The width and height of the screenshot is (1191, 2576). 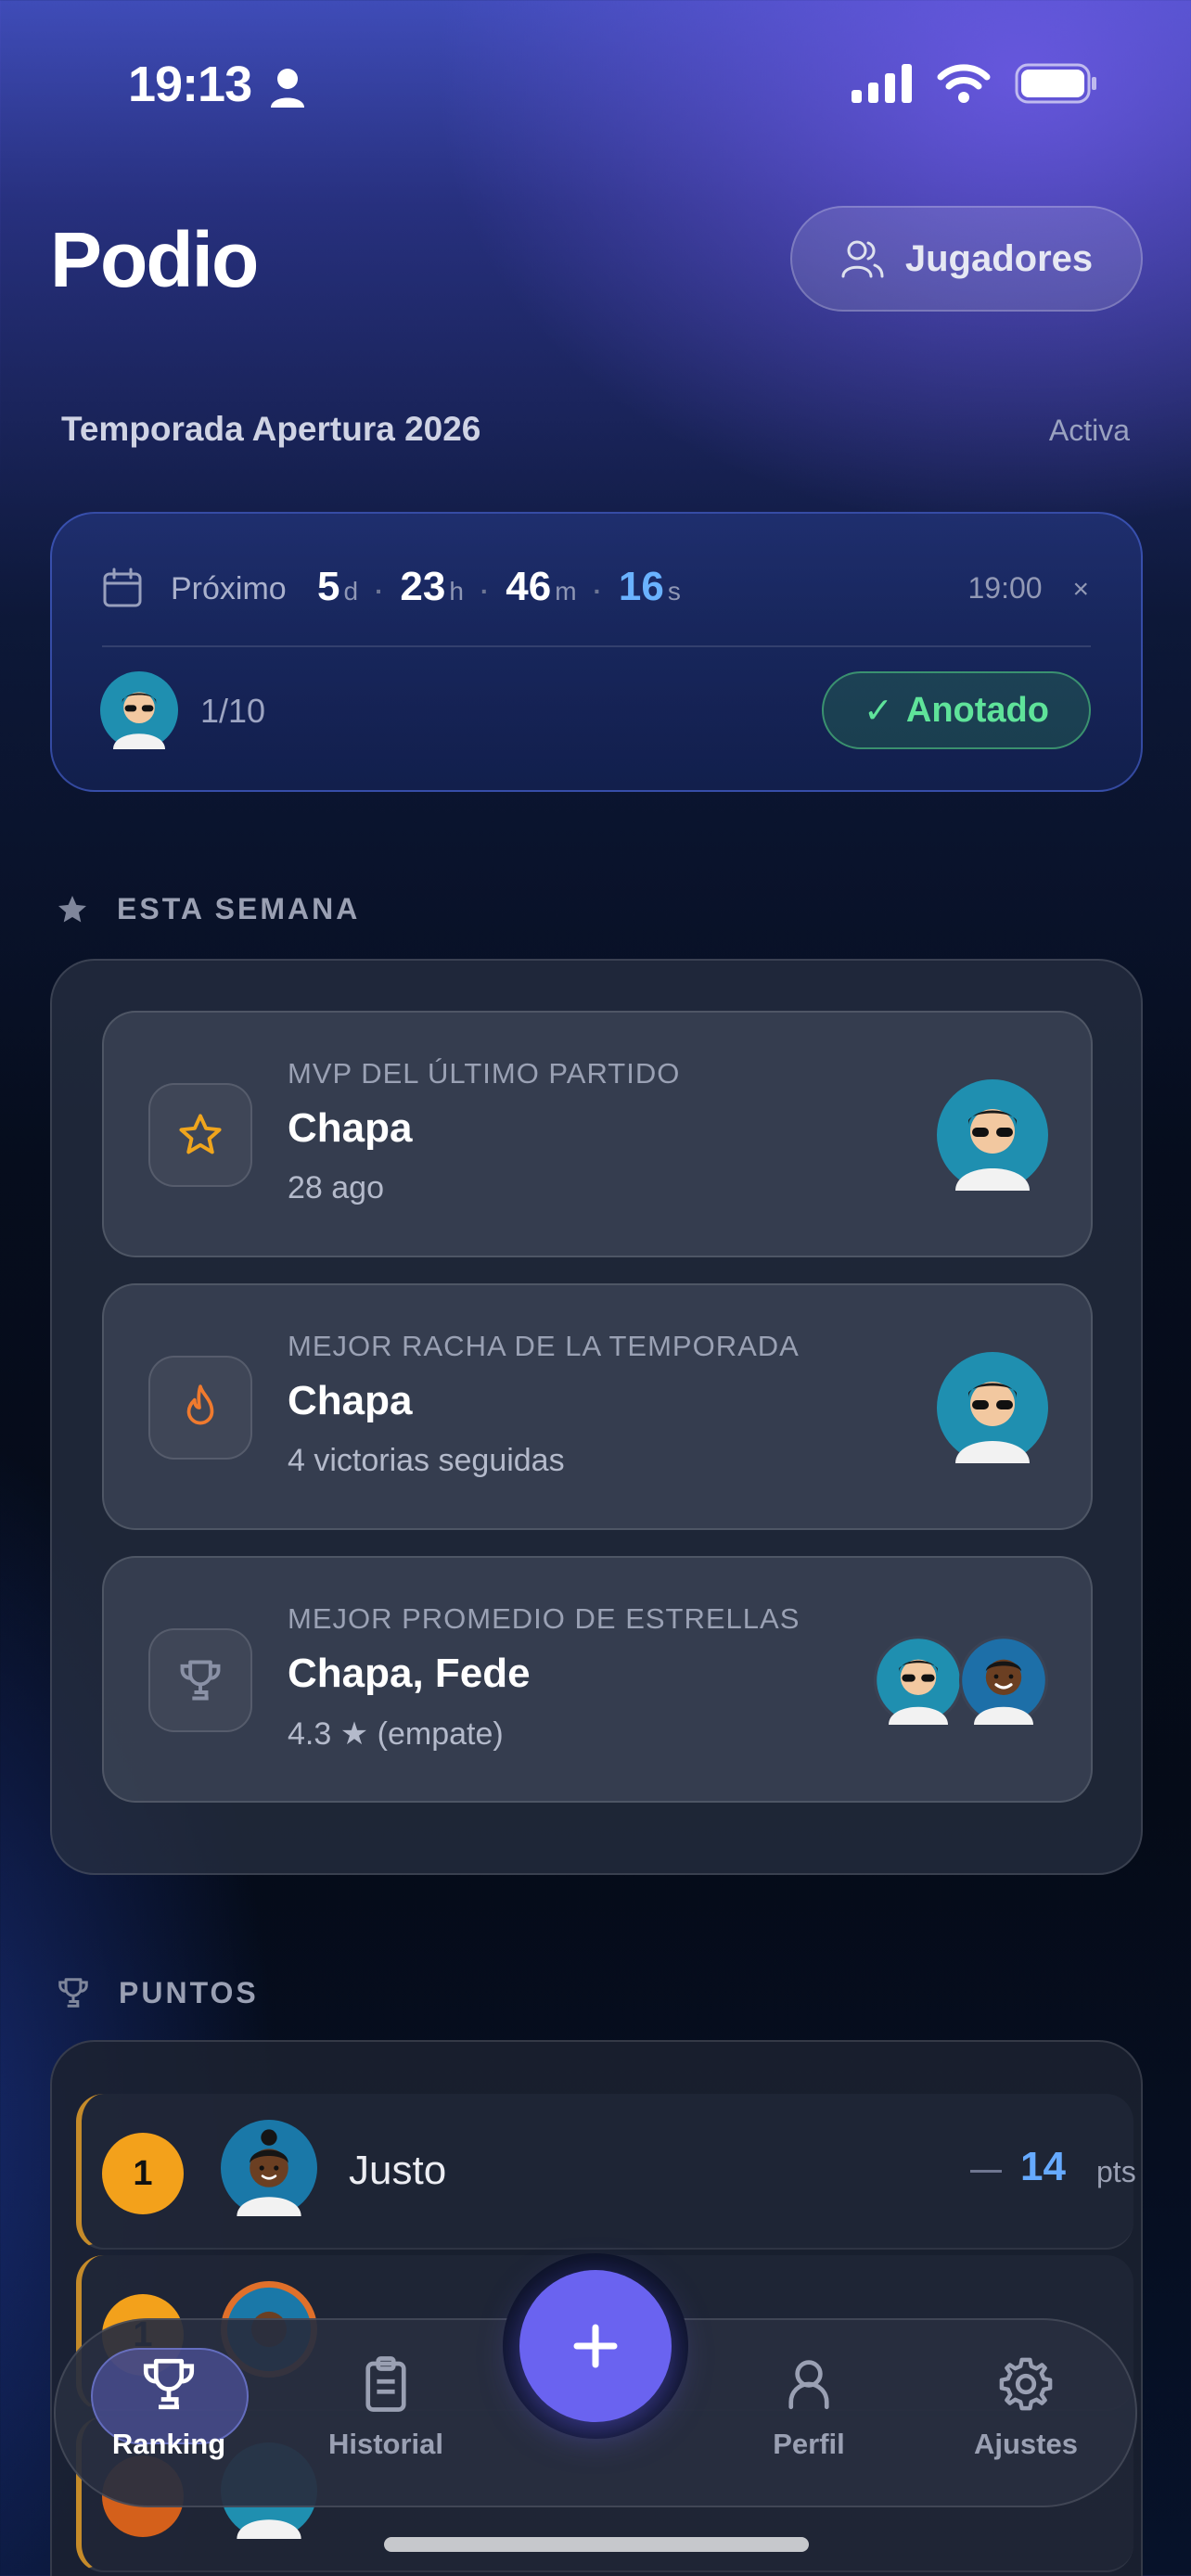 I want to click on next-match-label: Próximo, so click(x=229, y=588).